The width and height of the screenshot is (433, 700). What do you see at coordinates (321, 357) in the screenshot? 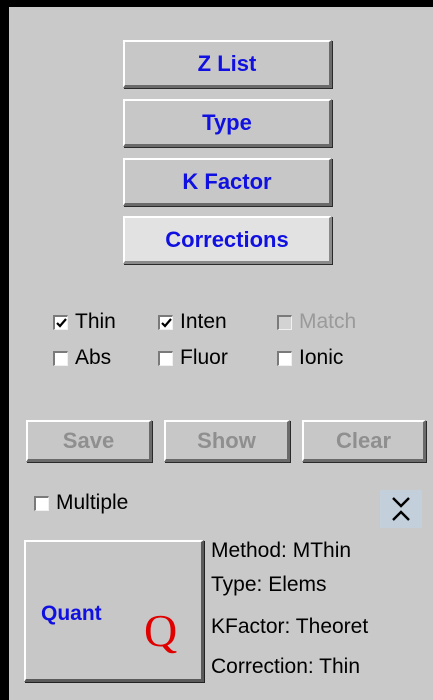
I see `ionic-label: Ionic` at bounding box center [321, 357].